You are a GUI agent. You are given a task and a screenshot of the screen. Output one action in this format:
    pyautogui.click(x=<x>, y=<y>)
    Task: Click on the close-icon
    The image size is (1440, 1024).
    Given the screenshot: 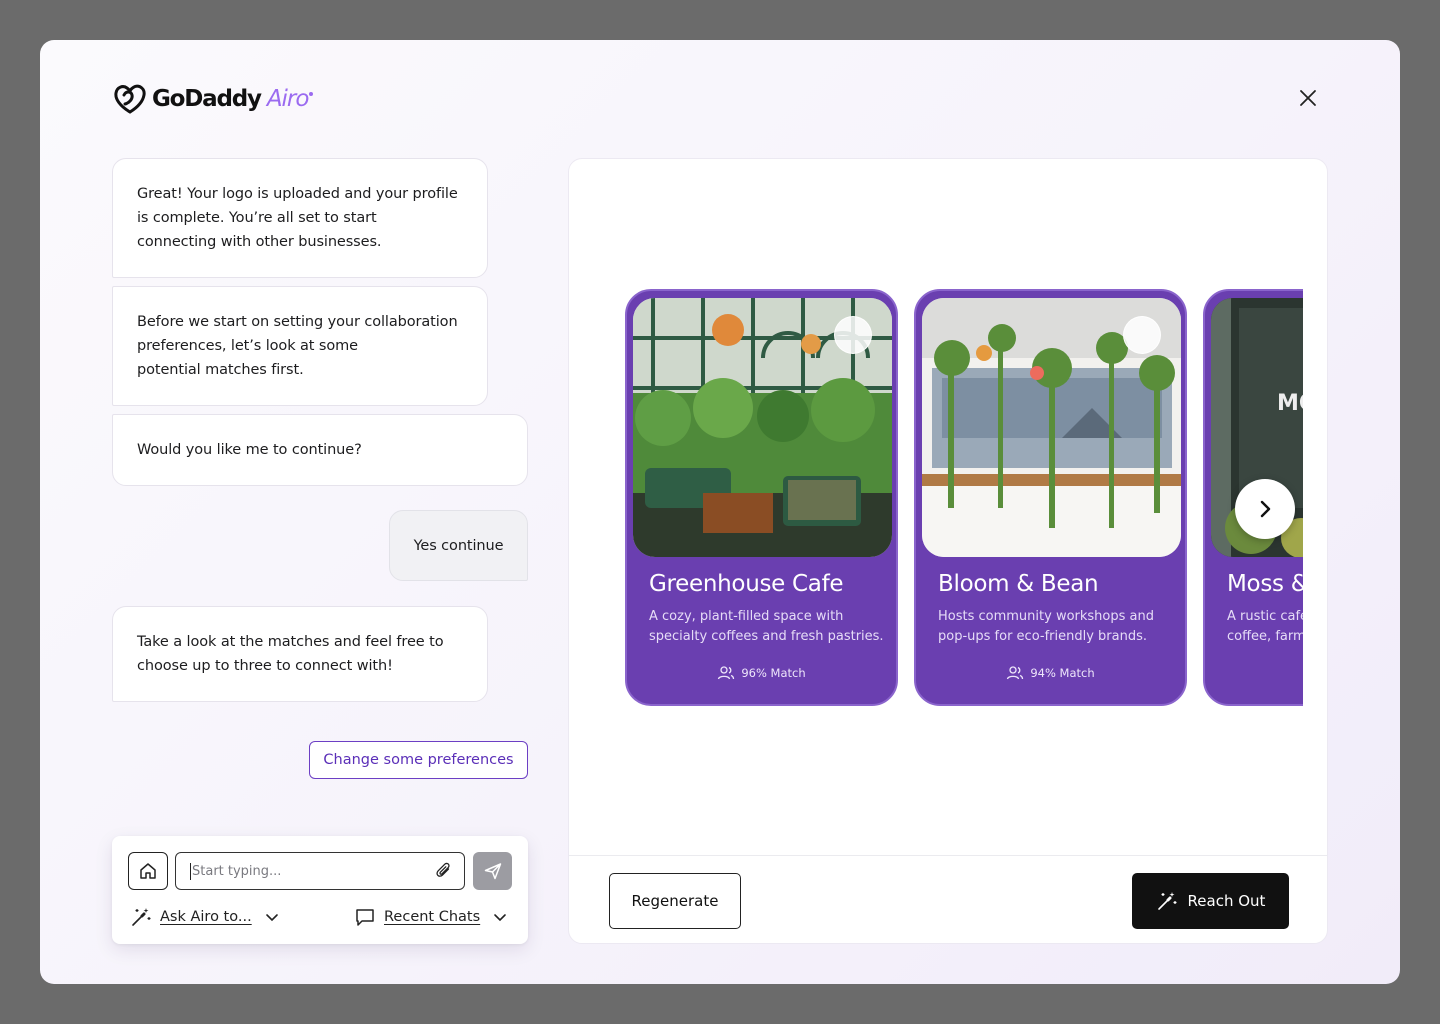 What is the action you would take?
    pyautogui.click(x=1308, y=98)
    